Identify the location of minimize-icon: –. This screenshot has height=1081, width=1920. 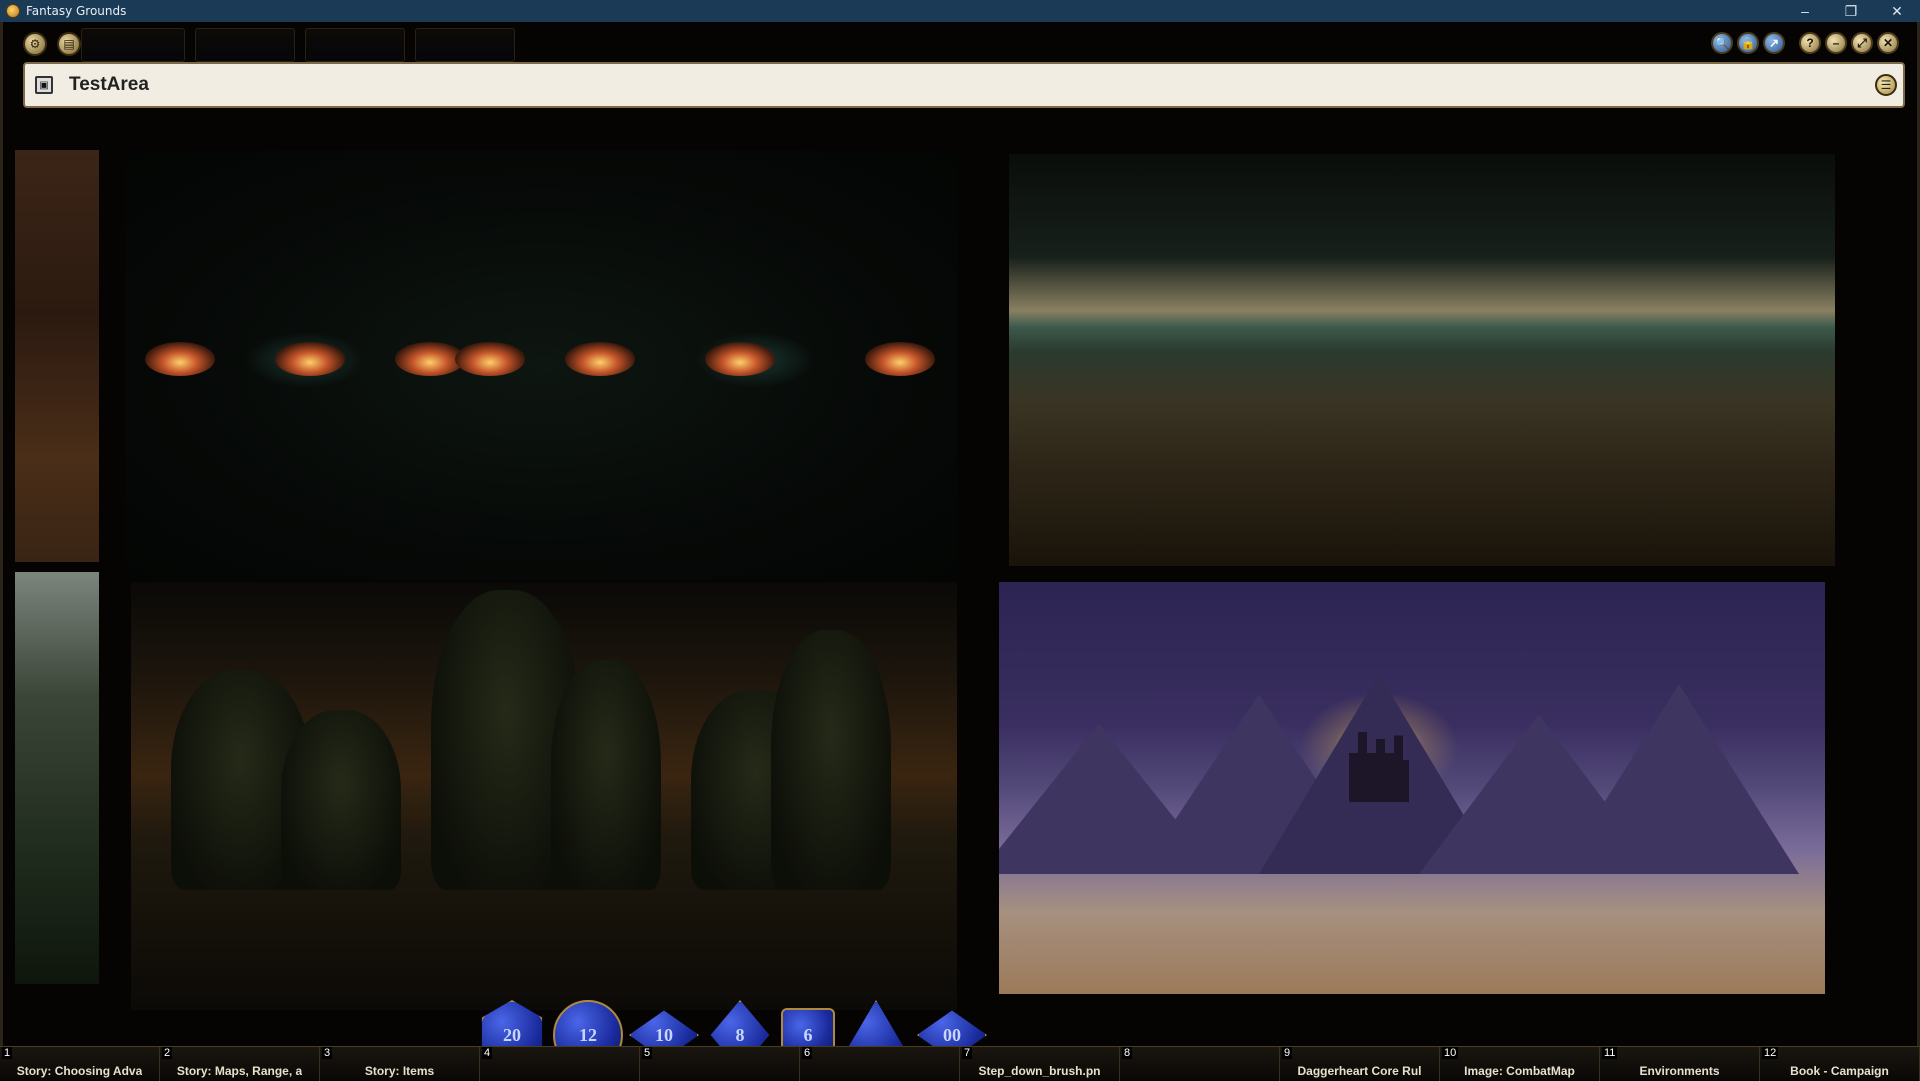
(1836, 43).